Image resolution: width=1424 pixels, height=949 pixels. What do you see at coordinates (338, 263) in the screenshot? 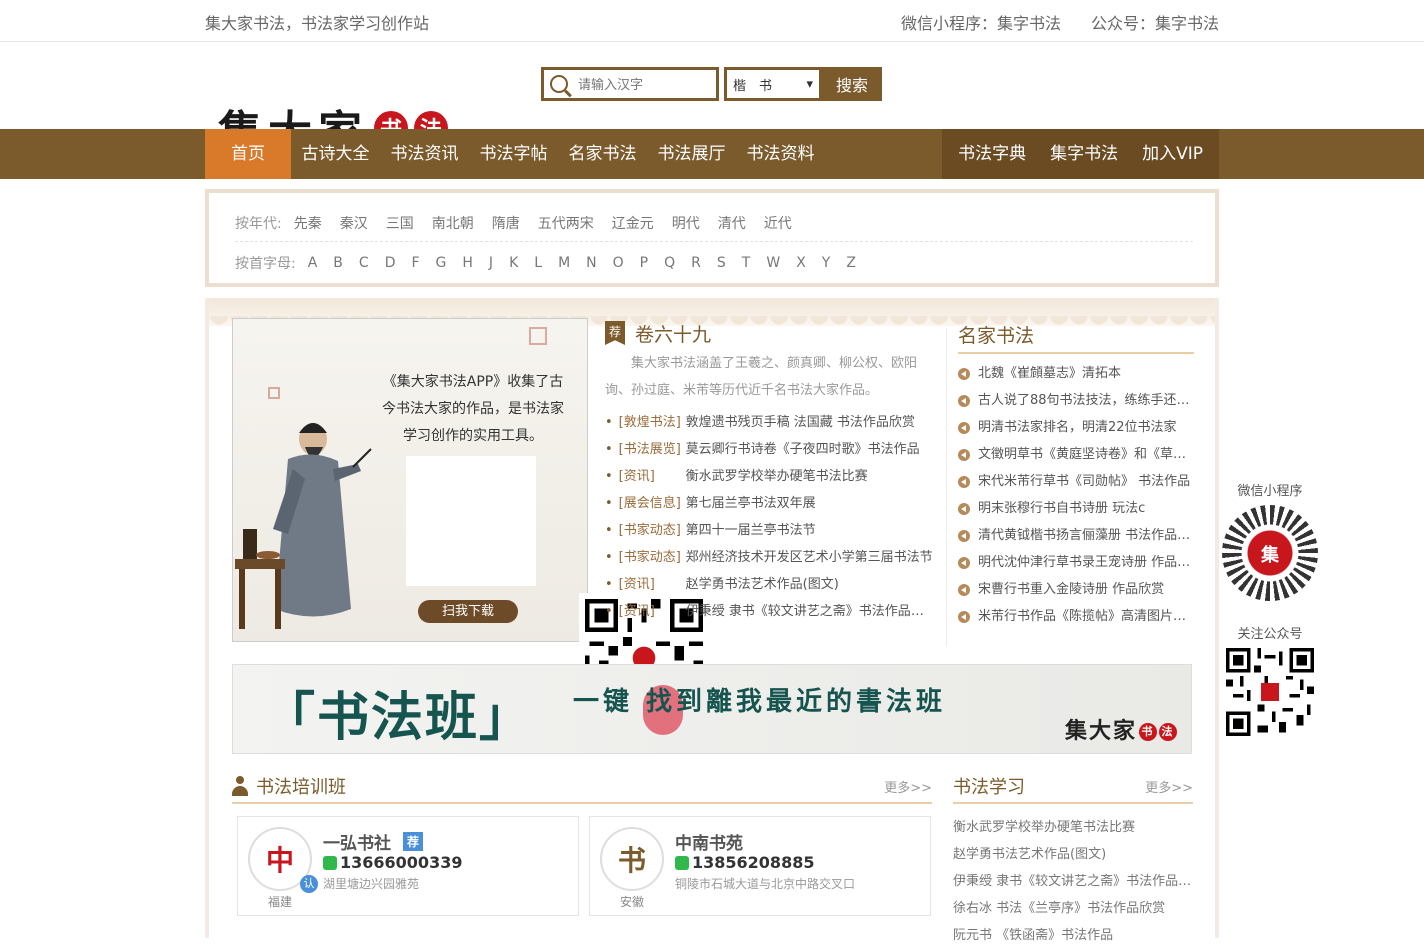
I see `letter-item: B` at bounding box center [338, 263].